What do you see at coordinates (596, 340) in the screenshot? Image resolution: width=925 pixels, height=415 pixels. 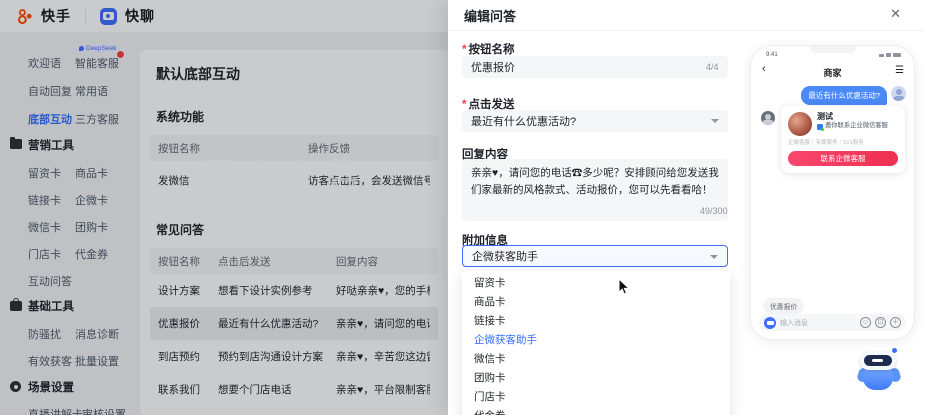 I see `dropdown-option-selected: 企微获客助手` at bounding box center [596, 340].